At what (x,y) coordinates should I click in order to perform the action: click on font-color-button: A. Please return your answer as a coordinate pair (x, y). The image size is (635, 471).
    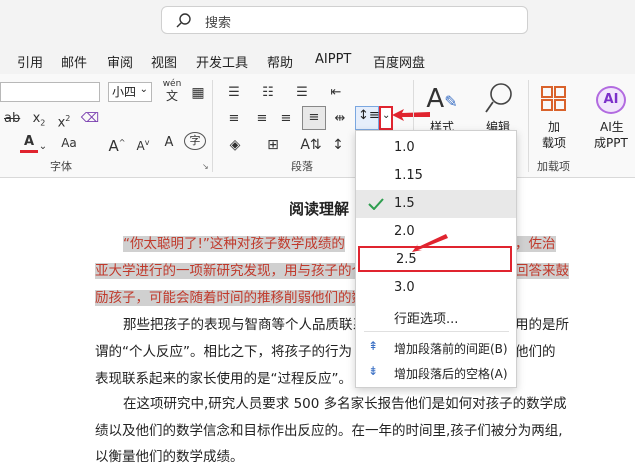
    Looking at the image, I should click on (29, 143).